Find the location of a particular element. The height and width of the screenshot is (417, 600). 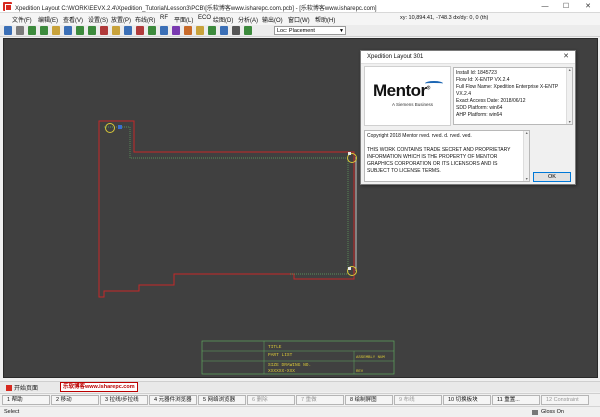

dialog-title-bar: Xpedition Layout 301 ✕ is located at coordinates (468, 57).